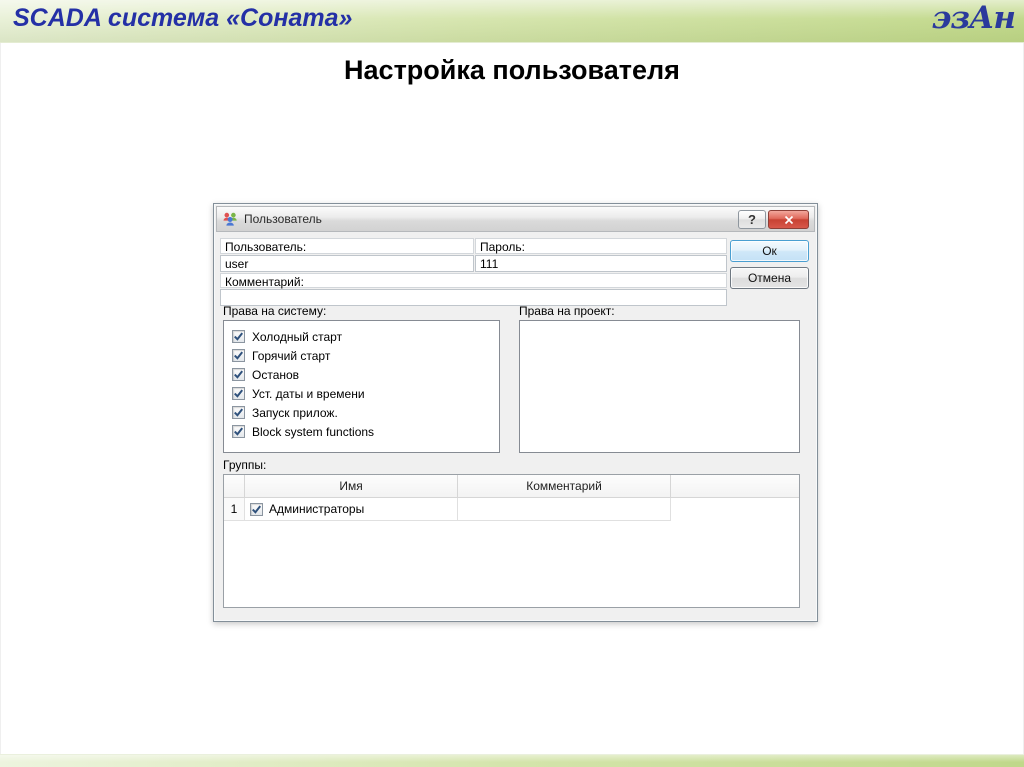  I want to click on group-name-cell: Администраторы, so click(351, 509).